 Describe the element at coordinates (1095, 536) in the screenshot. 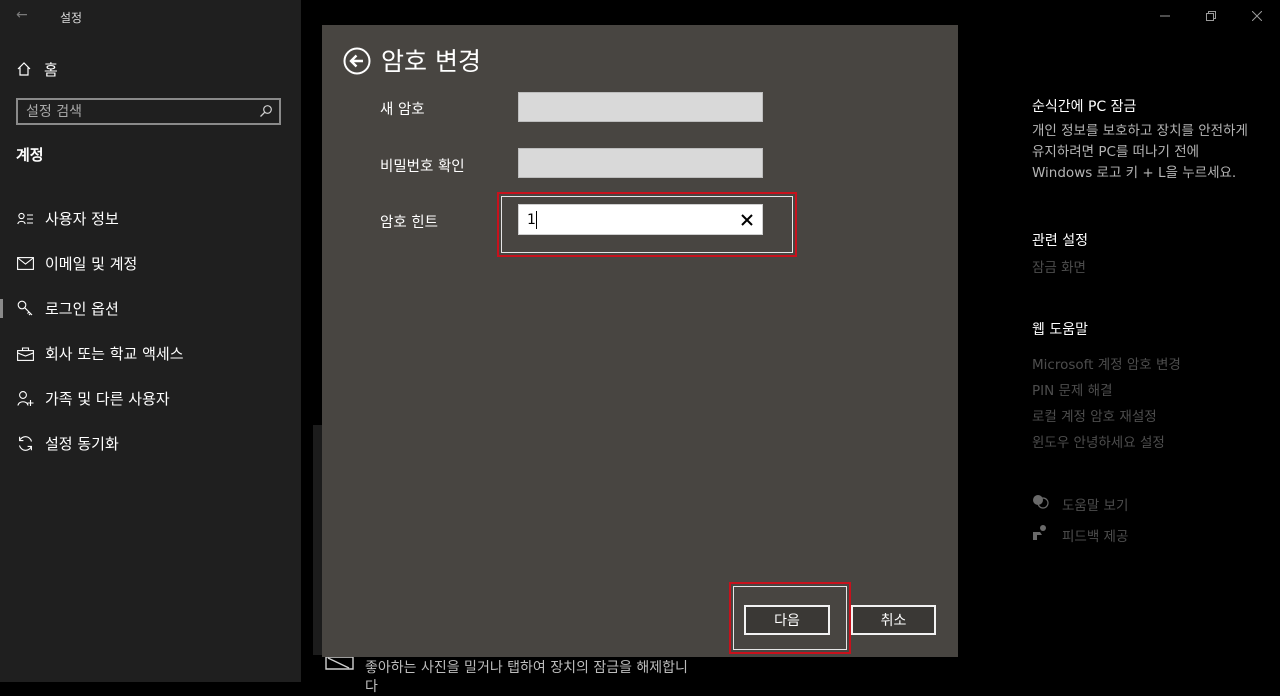

I see `feedback-label: 피드백 제공` at that location.